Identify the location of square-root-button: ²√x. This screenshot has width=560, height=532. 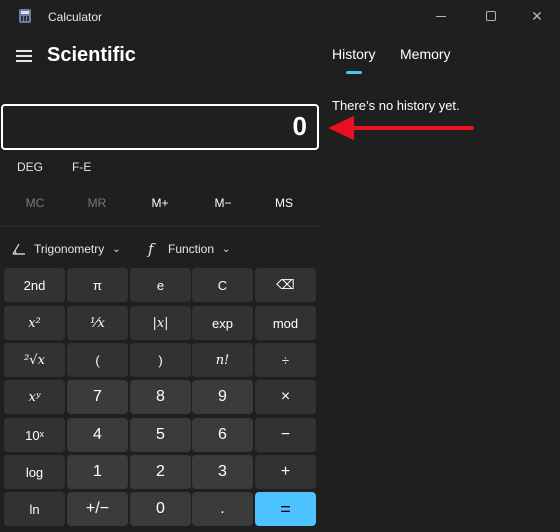
(34, 360).